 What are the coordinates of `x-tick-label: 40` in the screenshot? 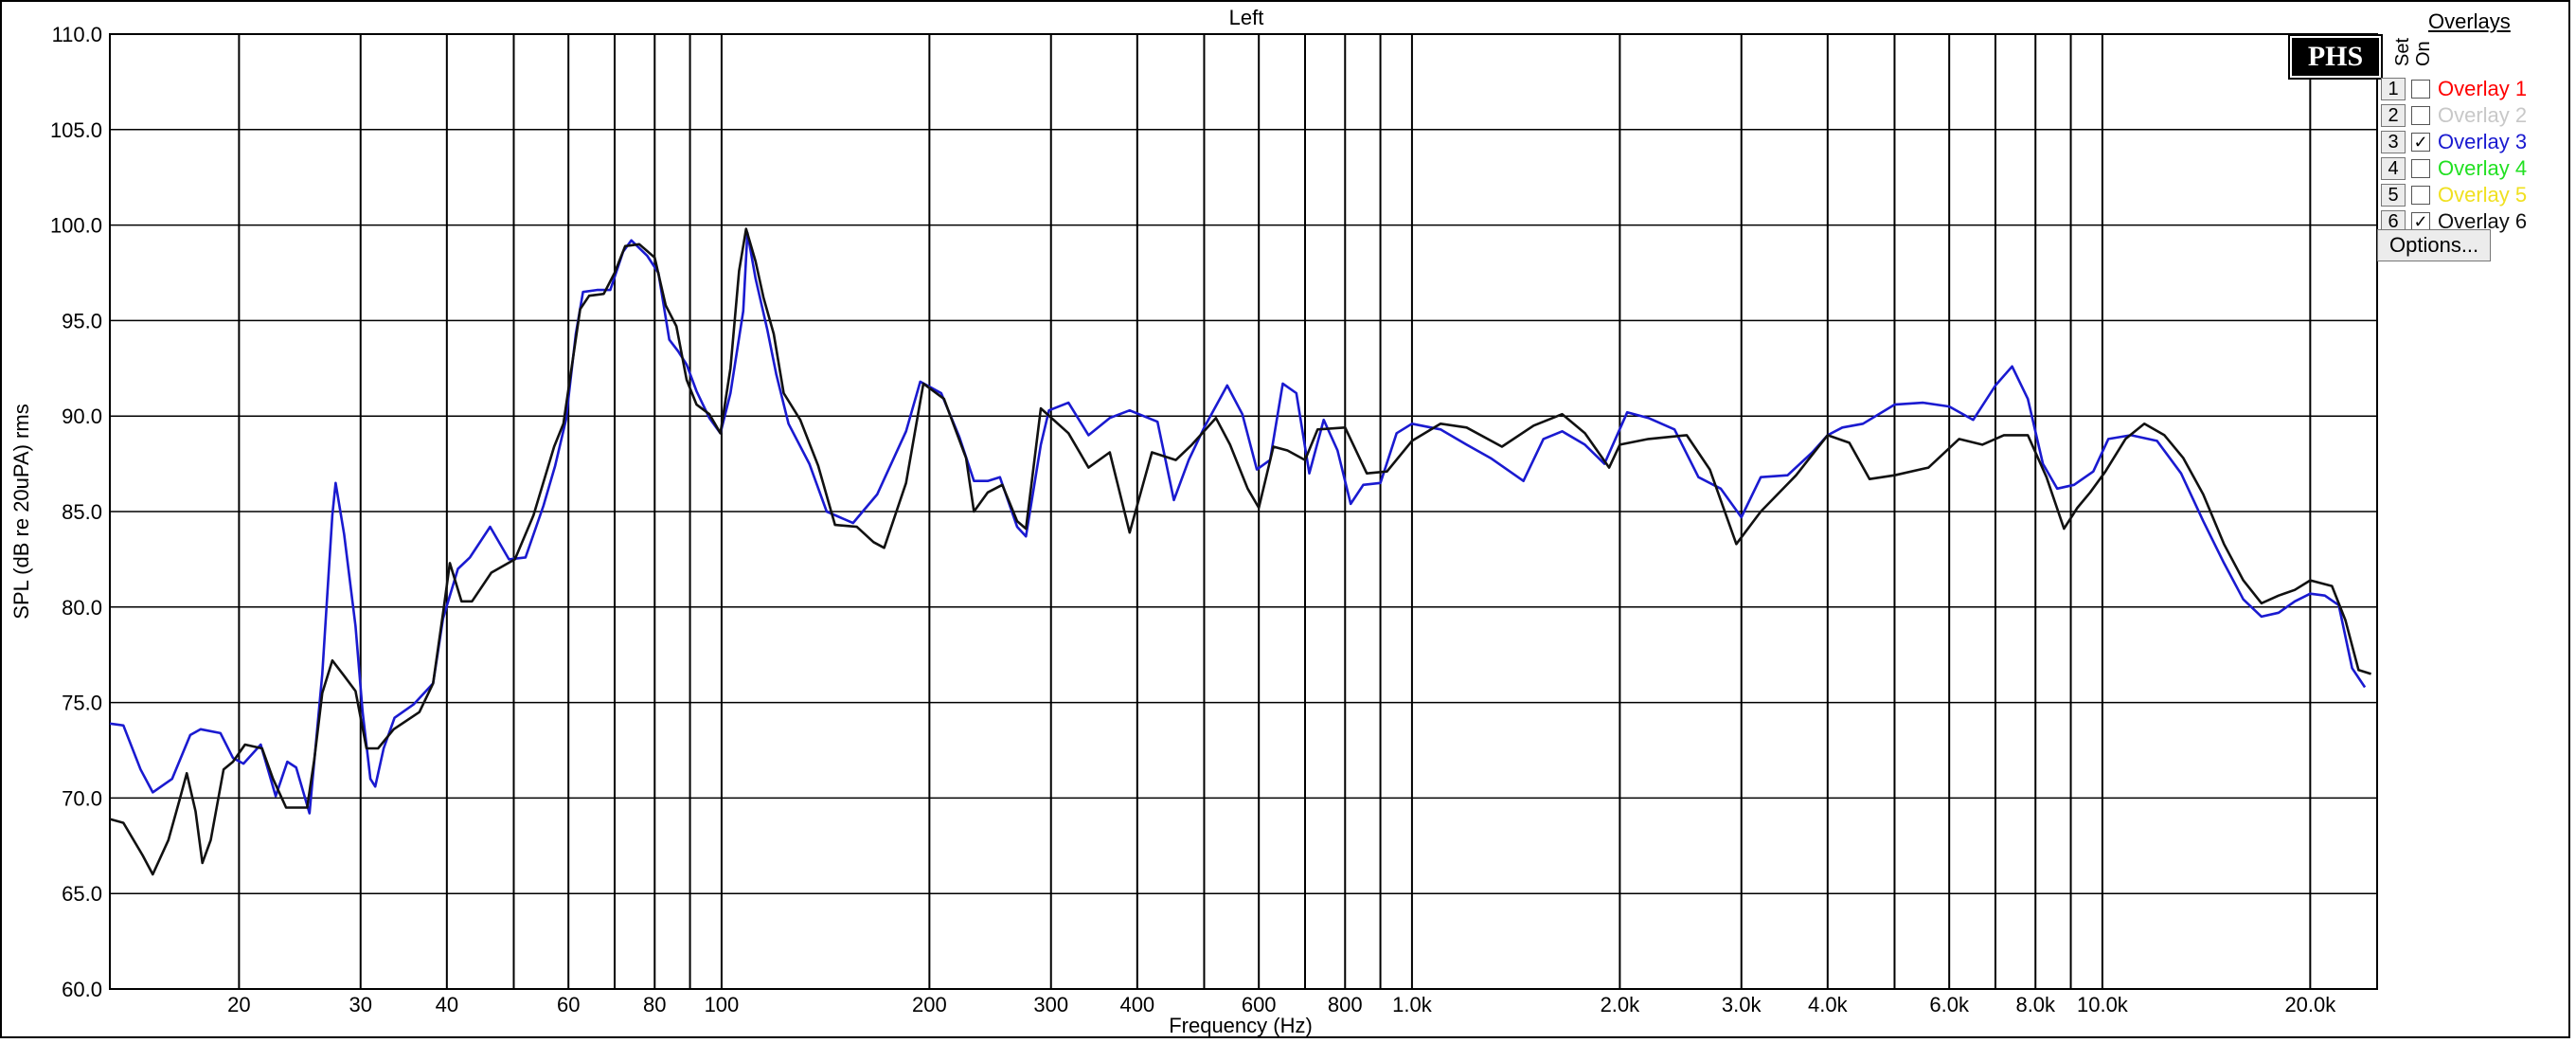 It's located at (447, 1004).